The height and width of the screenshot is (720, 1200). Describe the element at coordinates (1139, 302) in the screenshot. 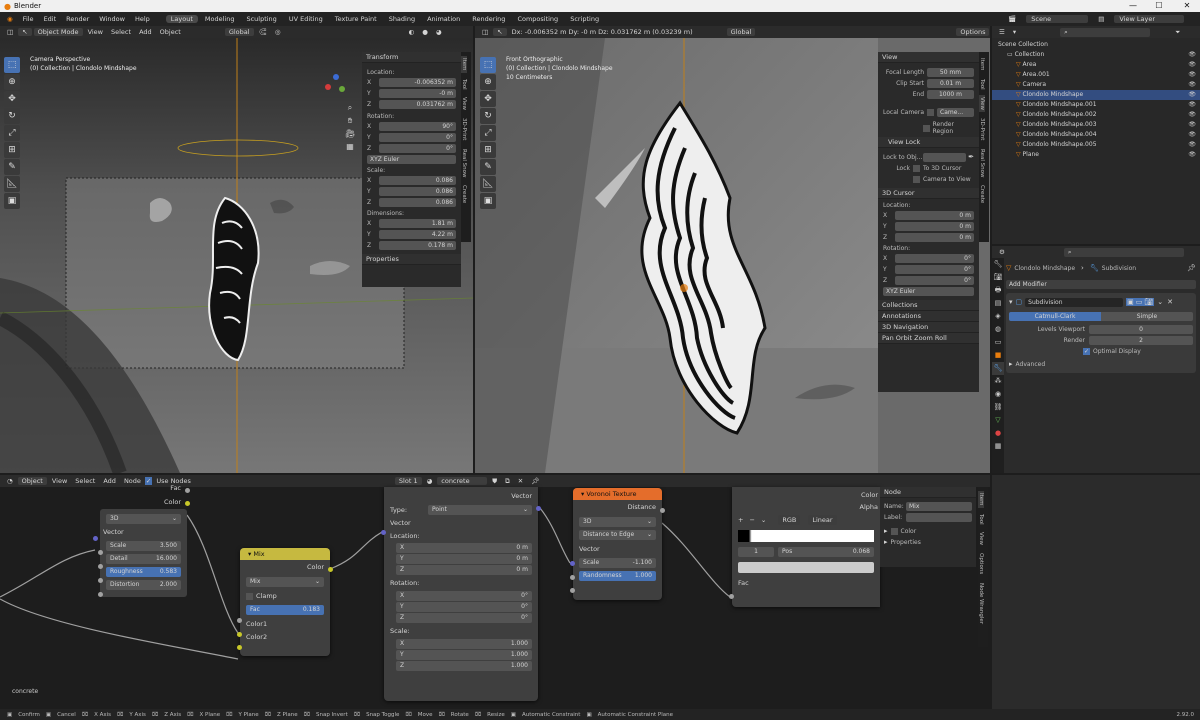

I see `viewport-toggle-icon: ▭` at that location.